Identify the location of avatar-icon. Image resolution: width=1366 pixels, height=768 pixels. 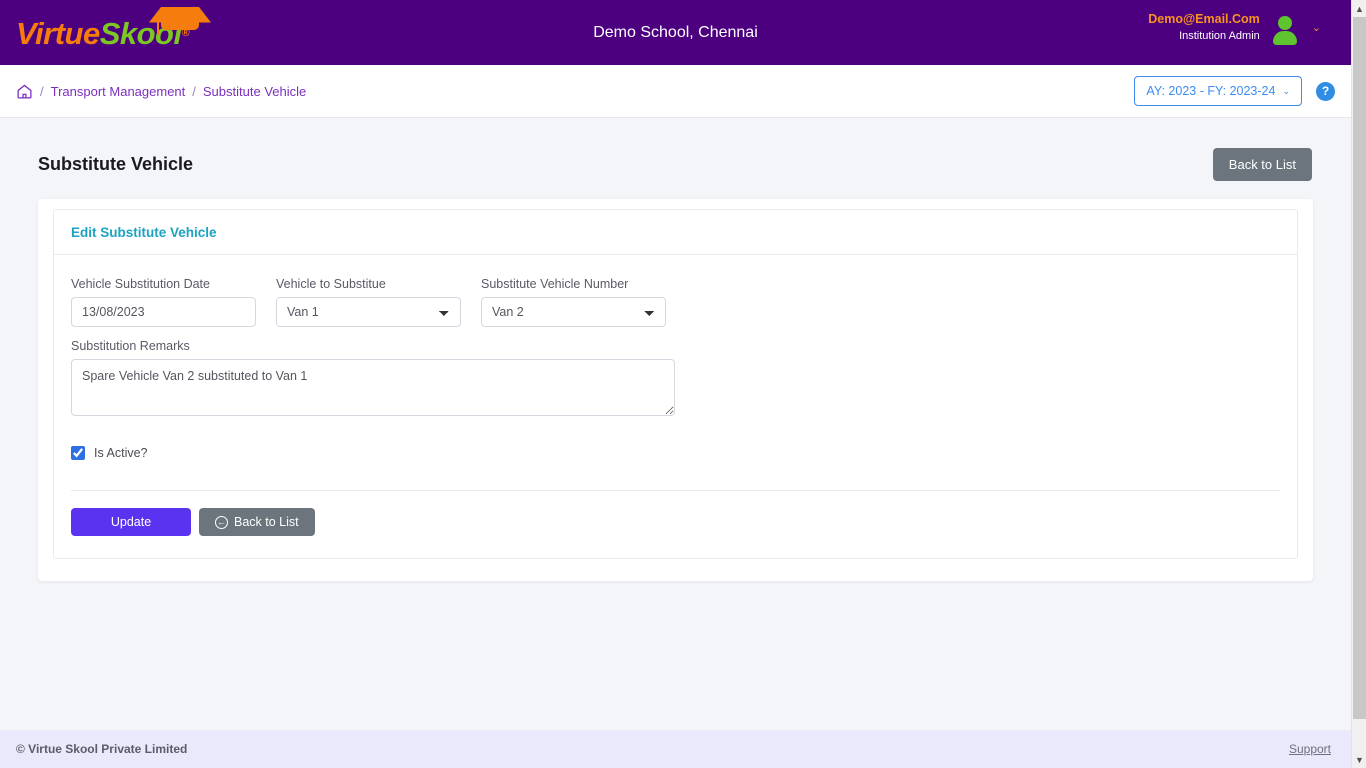
(1285, 29).